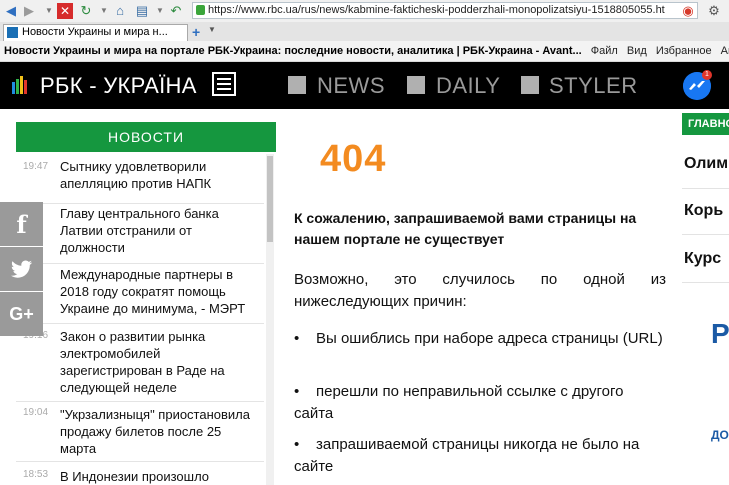 The height and width of the screenshot is (485, 729). Describe the element at coordinates (688, 11) in the screenshot. I see `chrome-frame-icon: ◉` at that location.